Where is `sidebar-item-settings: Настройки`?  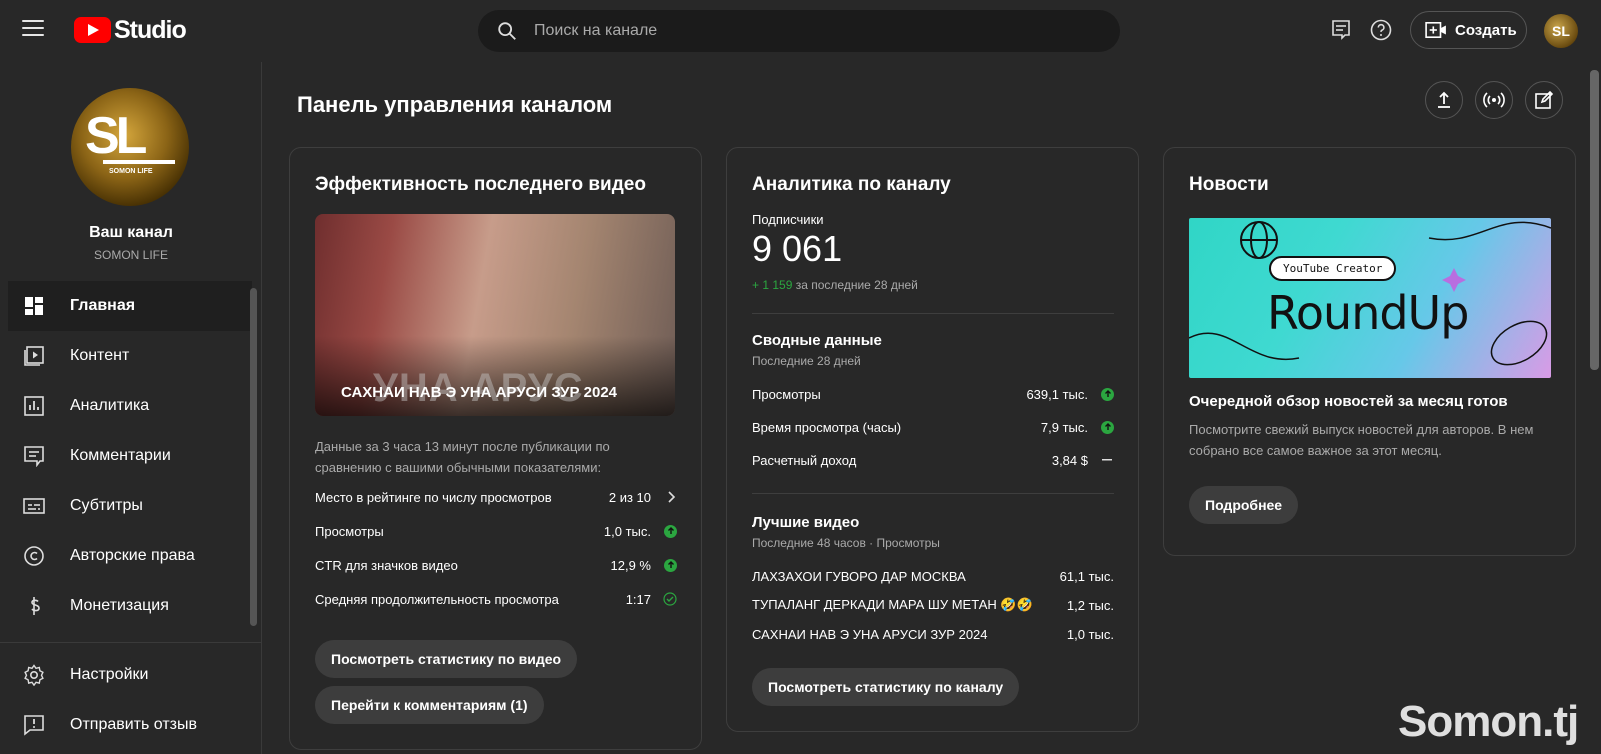 sidebar-item-settings: Настройки is located at coordinates (131, 675).